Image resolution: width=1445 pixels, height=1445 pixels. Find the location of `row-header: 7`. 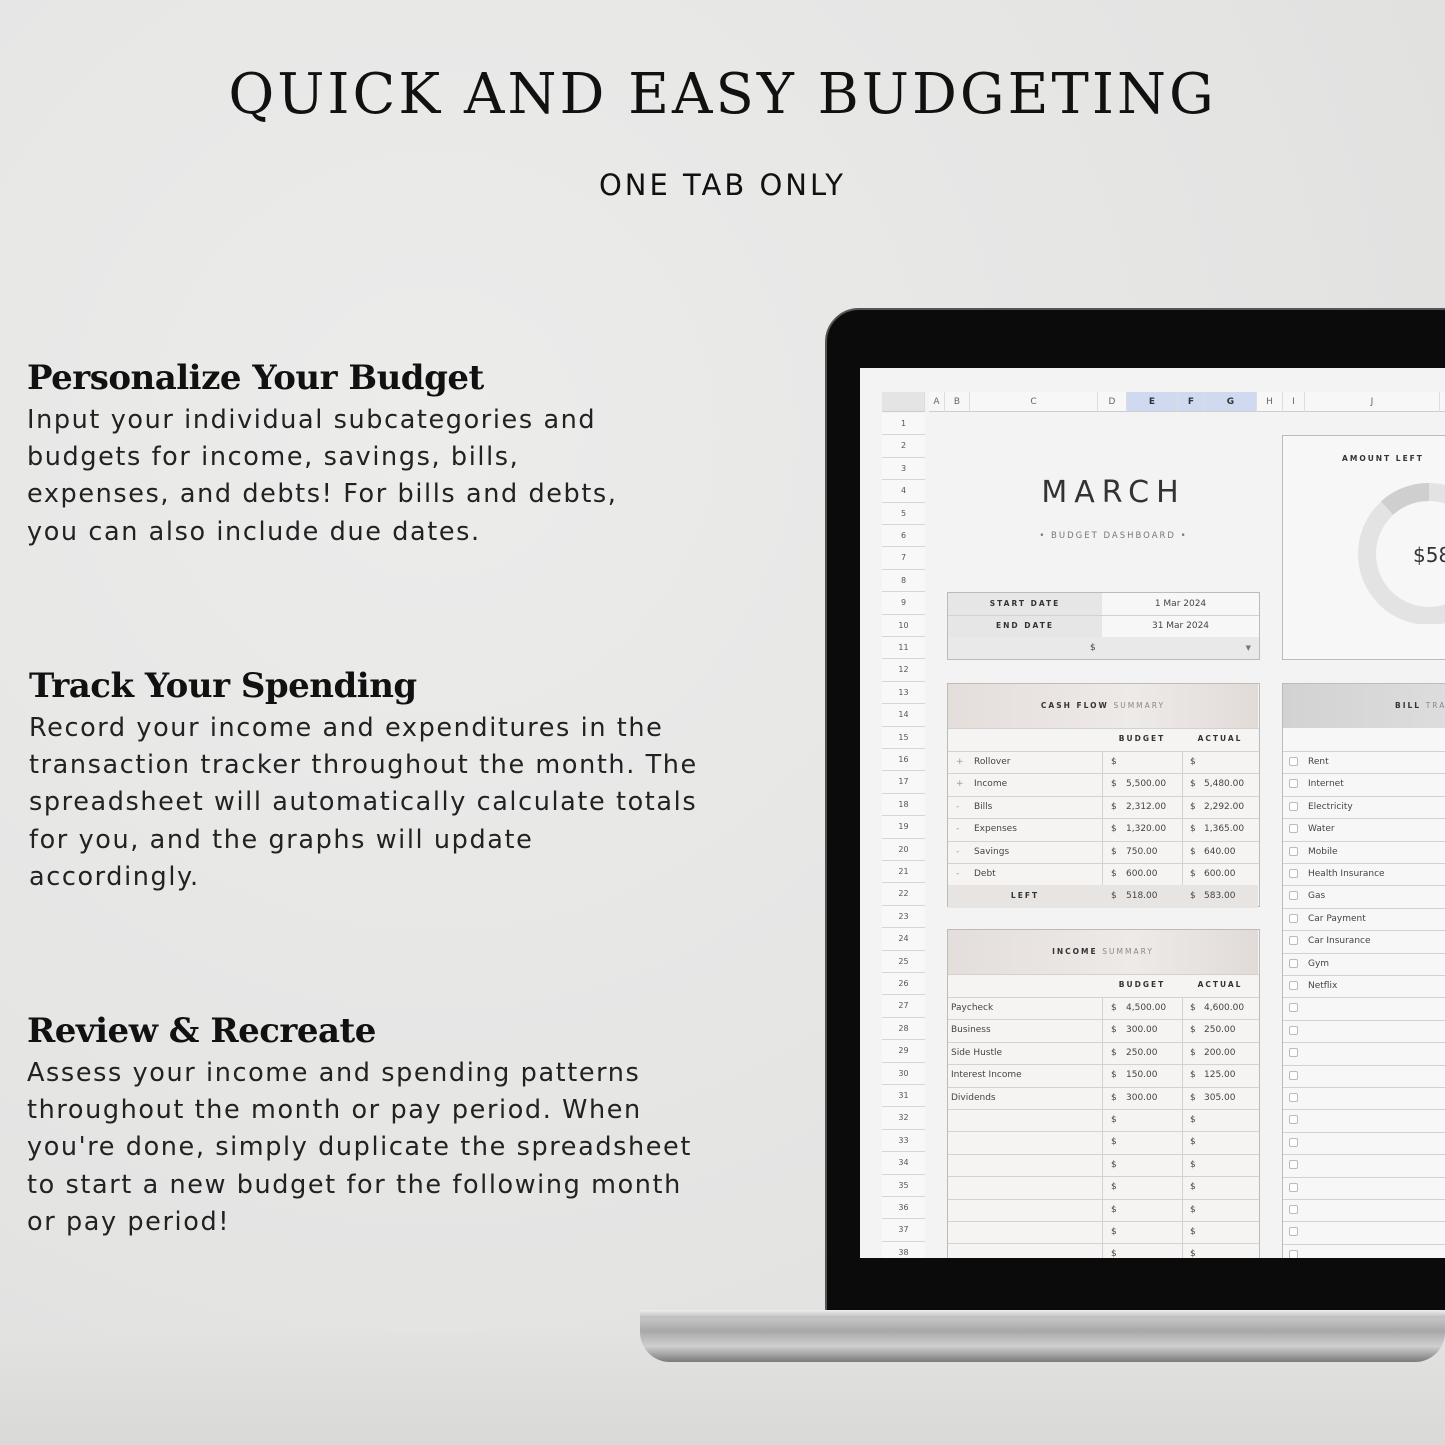

row-header: 7 is located at coordinates (903, 558).